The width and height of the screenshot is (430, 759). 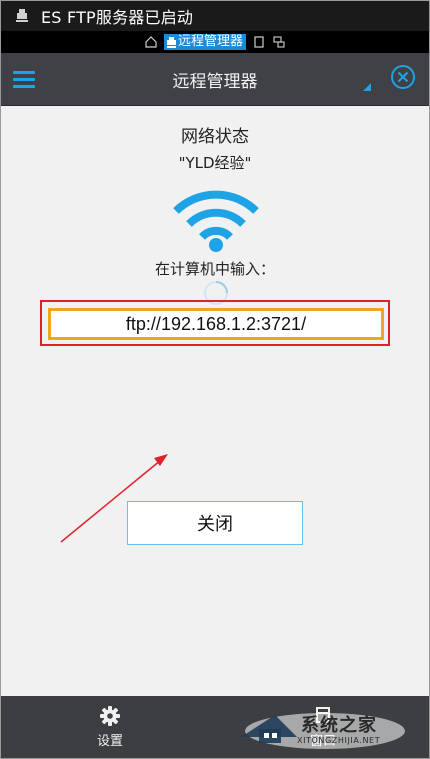 What do you see at coordinates (151, 42) in the screenshot?
I see `home-icon` at bounding box center [151, 42].